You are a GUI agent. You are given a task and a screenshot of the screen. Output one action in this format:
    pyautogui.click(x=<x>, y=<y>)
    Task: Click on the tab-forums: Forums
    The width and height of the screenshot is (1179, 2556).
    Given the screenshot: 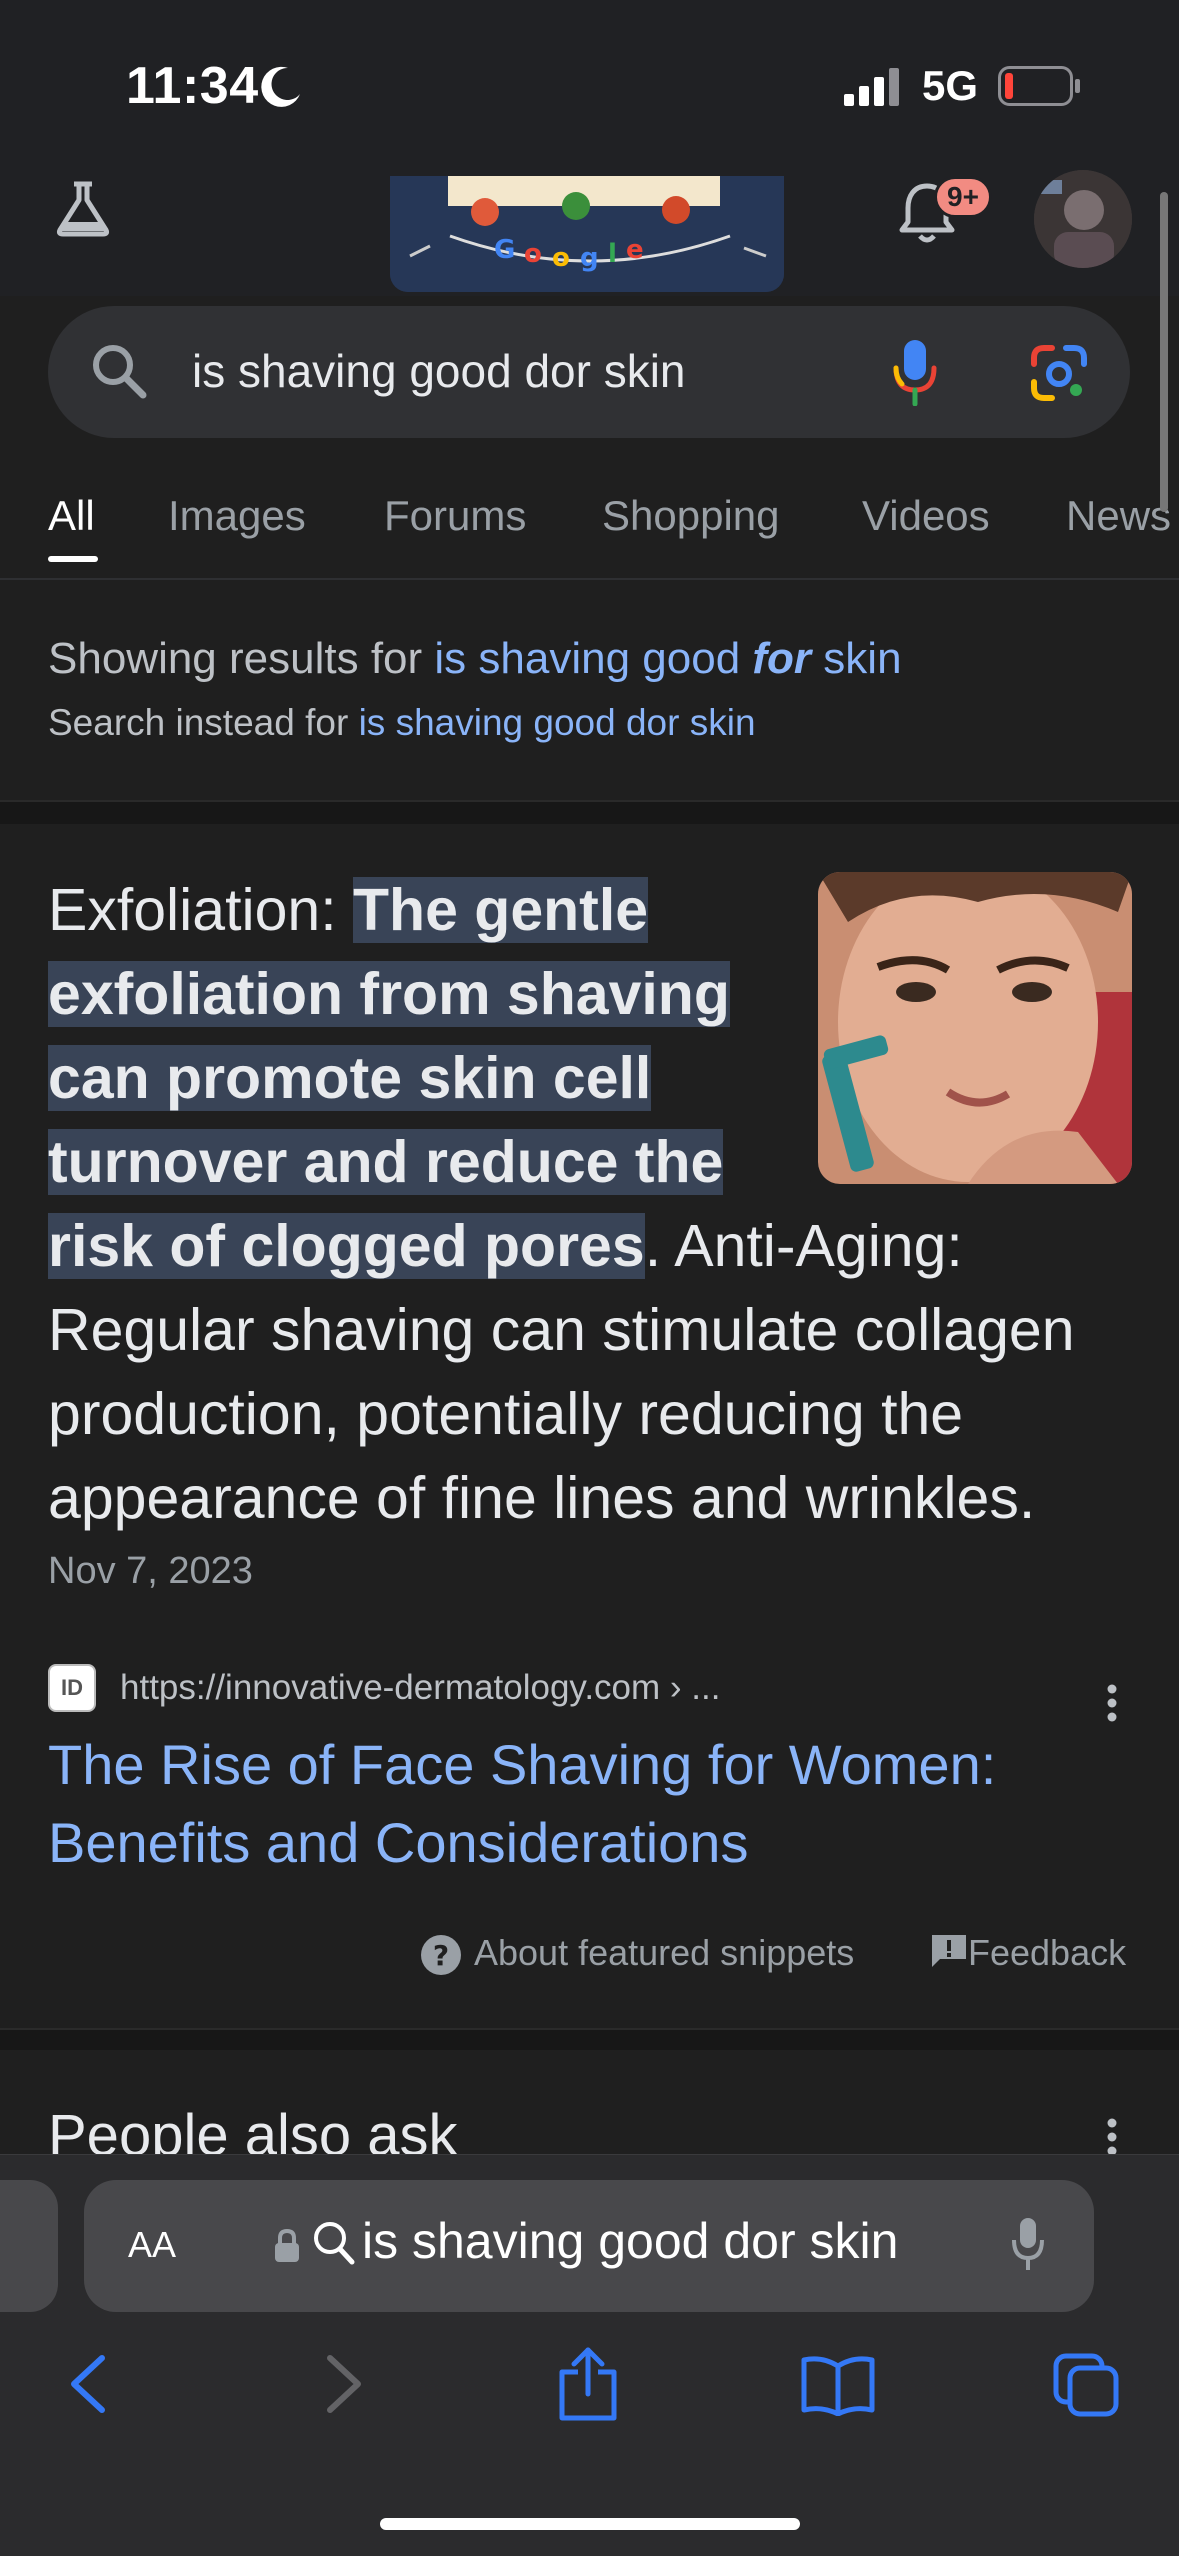 What is the action you would take?
    pyautogui.click(x=455, y=516)
    